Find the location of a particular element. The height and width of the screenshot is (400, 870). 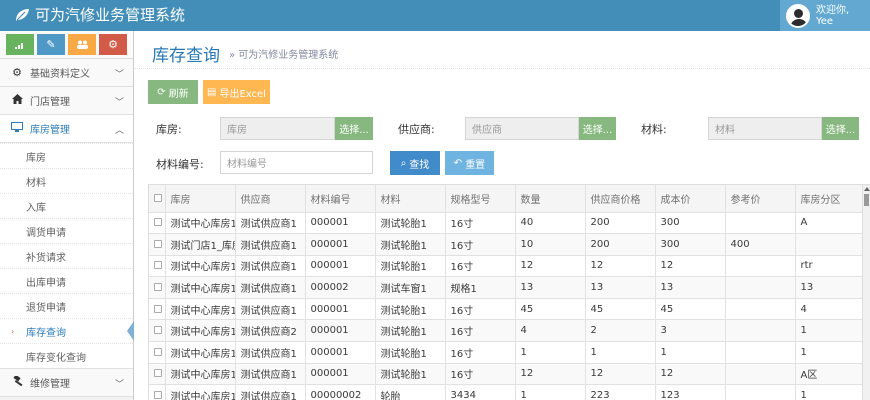

table-row: 测试中心库房1 测试供应商1 000001 测试轮胎1 16寸 12 12 12 rtr is located at coordinates (507, 266).